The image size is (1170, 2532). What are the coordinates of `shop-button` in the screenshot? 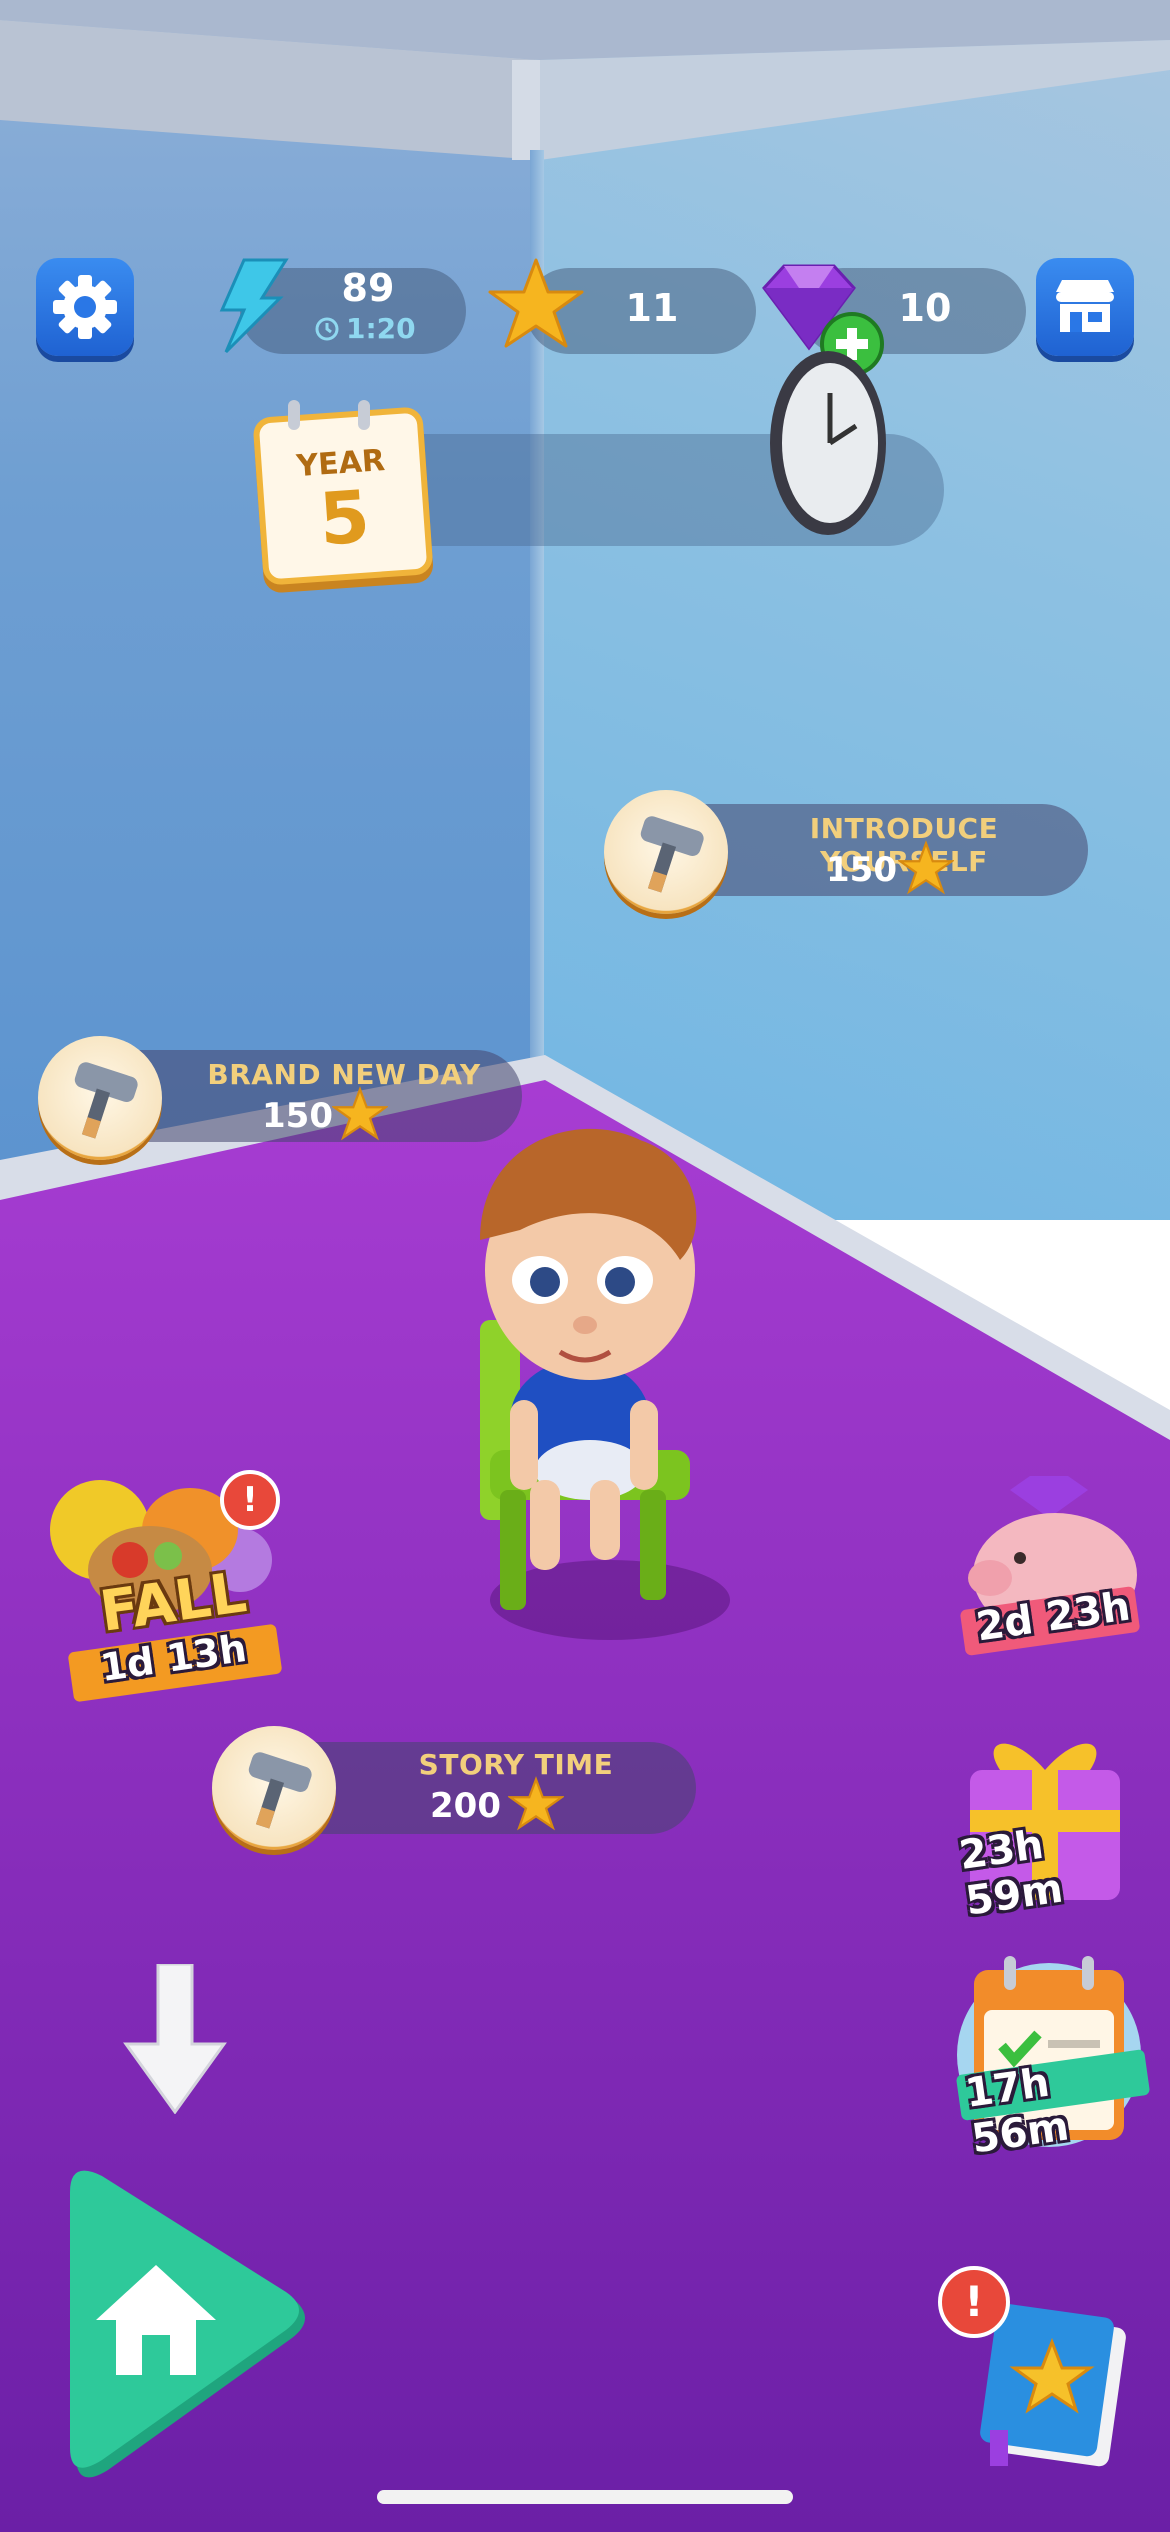 It's located at (1085, 307).